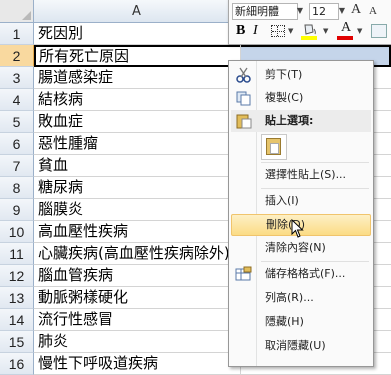 The image size is (391, 375). I want to click on mini-toolbar: 新細明體 ▼ 12 ▼ A A B I ▼ ▼ A ▼, so click(309, 22).